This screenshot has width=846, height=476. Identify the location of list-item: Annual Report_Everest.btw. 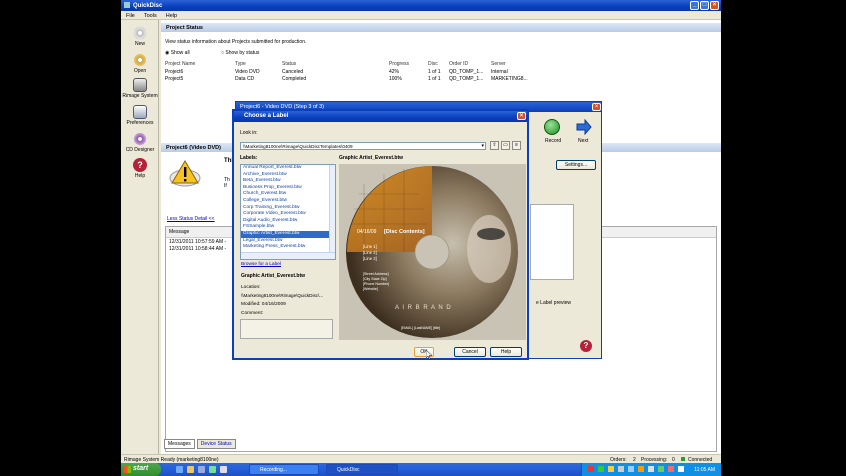
(288, 168).